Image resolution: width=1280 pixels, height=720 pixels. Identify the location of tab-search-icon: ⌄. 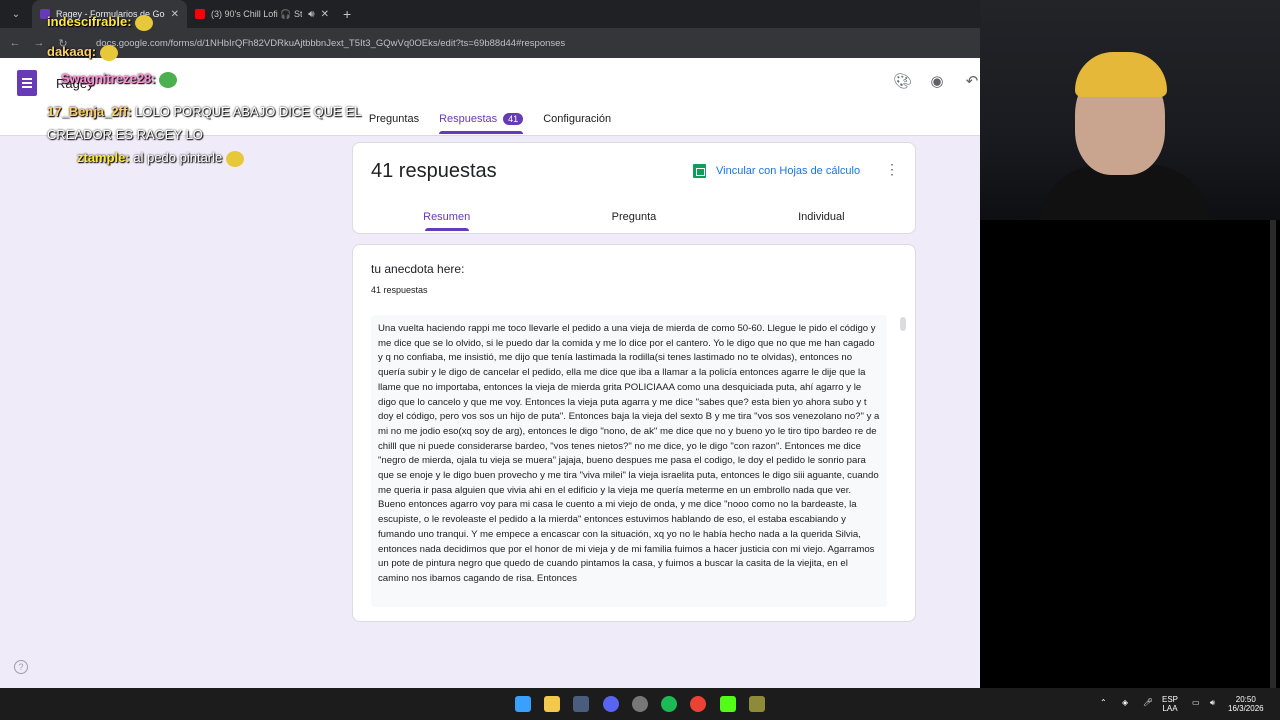
(16, 14).